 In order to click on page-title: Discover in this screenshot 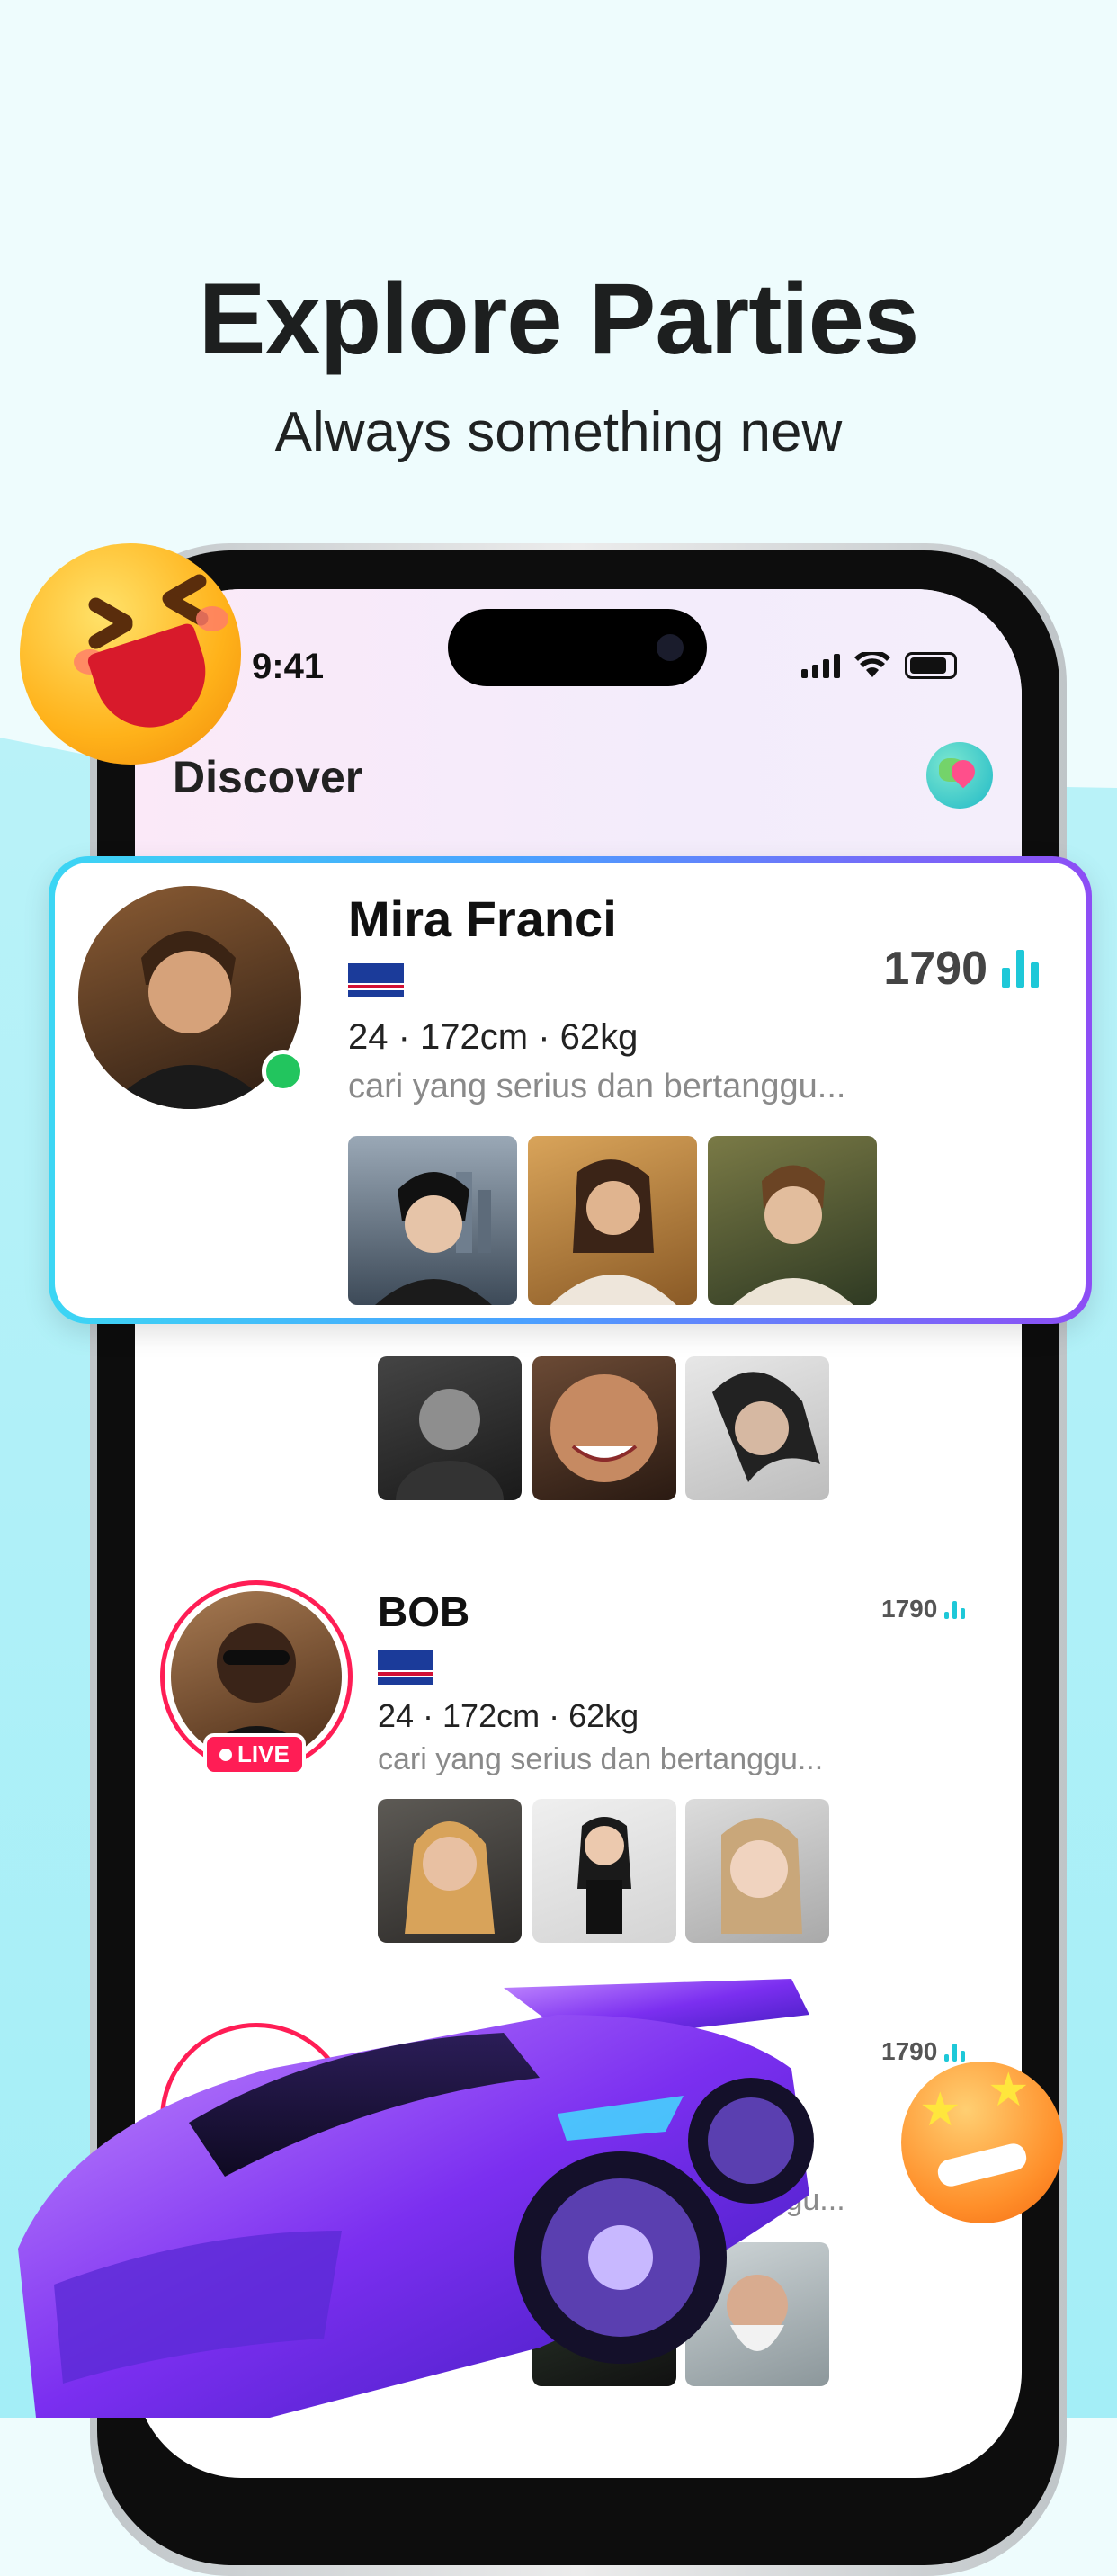, I will do `click(268, 777)`.